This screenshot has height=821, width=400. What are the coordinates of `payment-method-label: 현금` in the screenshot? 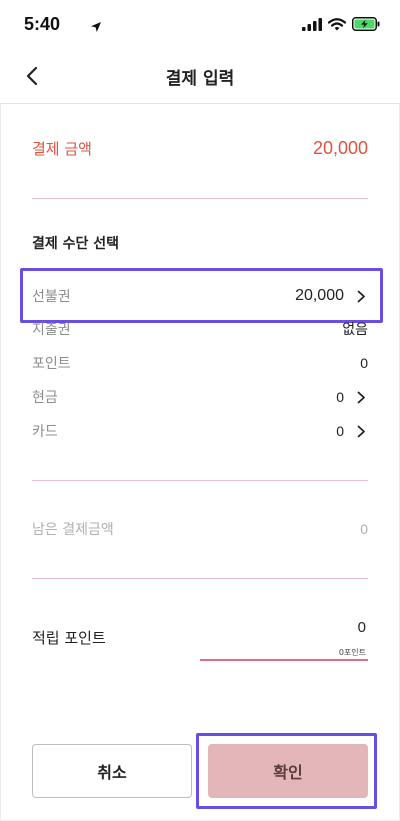 It's located at (45, 398).